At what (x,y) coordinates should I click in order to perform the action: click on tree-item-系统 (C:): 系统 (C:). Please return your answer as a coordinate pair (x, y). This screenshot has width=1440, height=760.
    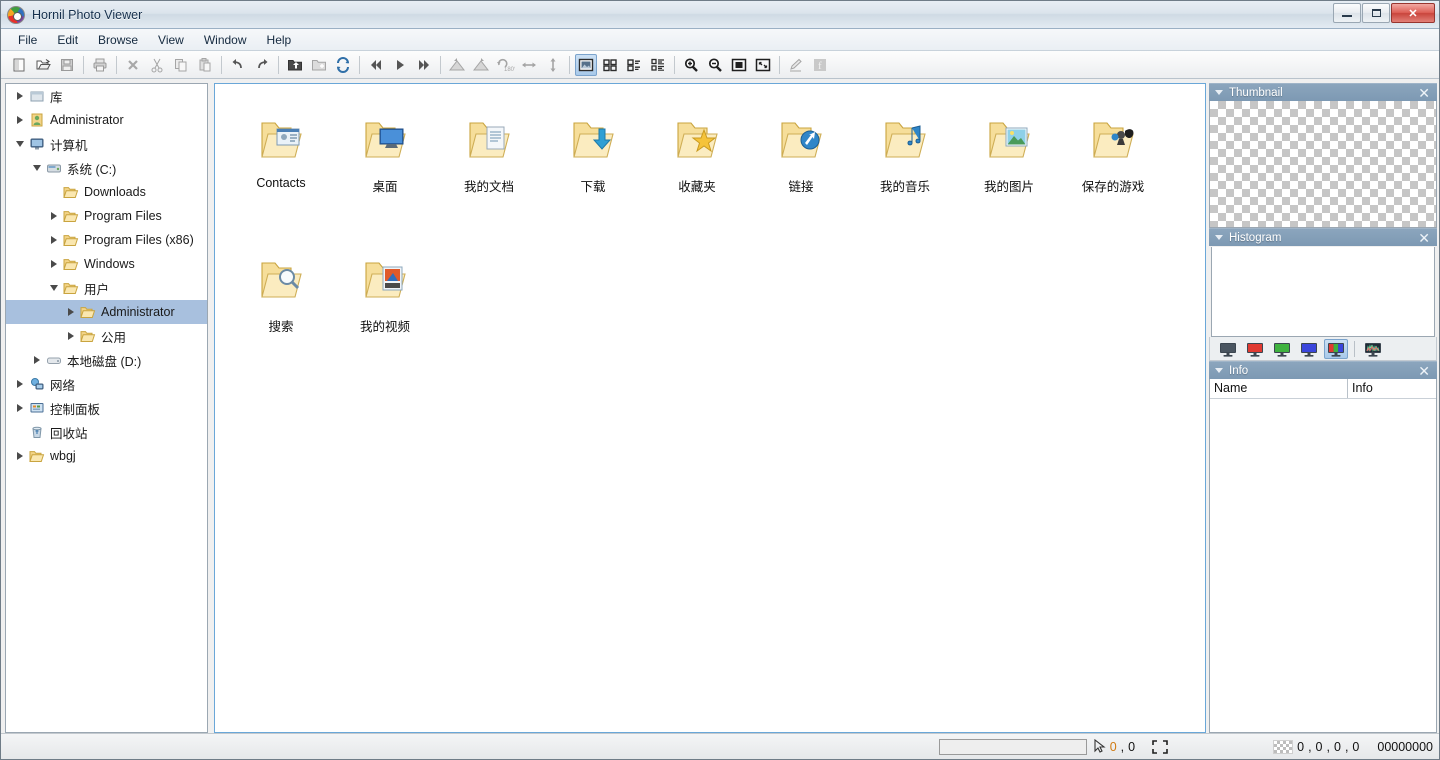
    Looking at the image, I should click on (106, 168).